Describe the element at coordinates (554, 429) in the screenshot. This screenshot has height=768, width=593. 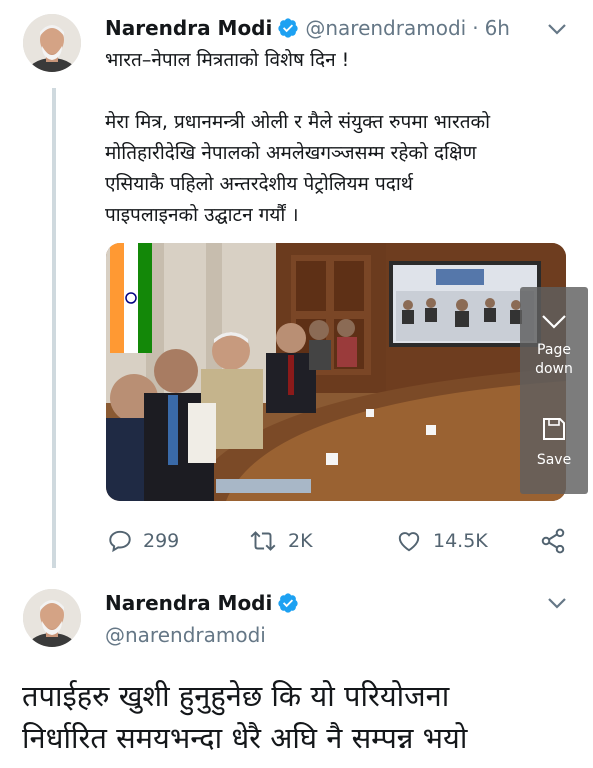
I see `save-icon` at that location.